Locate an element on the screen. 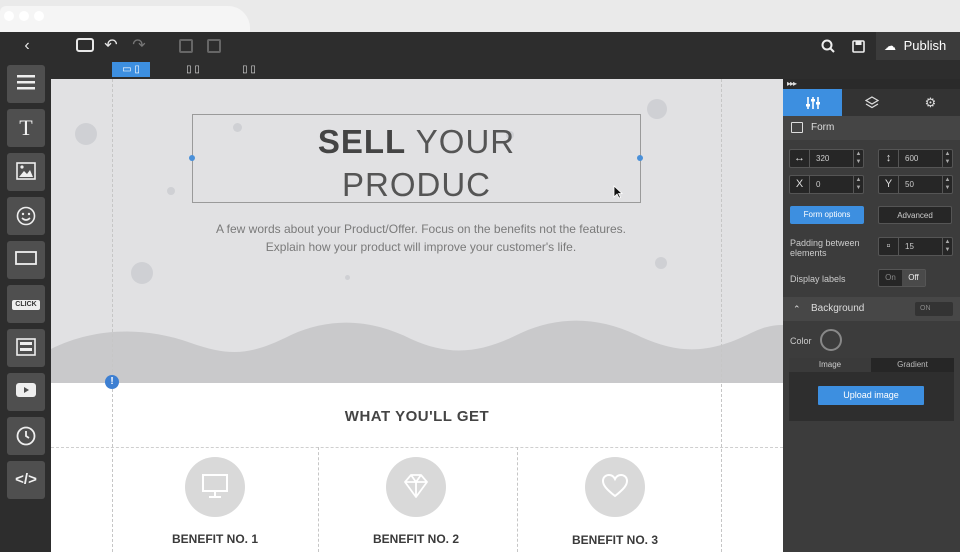 The height and width of the screenshot is (552, 960). gradient-tab: Gradient is located at coordinates (912, 365).